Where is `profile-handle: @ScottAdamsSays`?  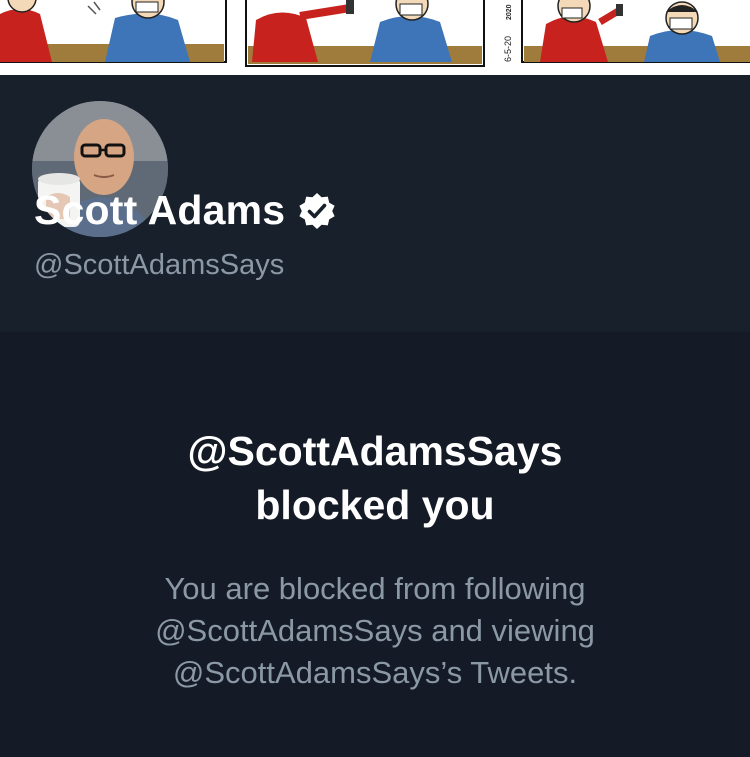
profile-handle: @ScottAdamsSays is located at coordinates (159, 265).